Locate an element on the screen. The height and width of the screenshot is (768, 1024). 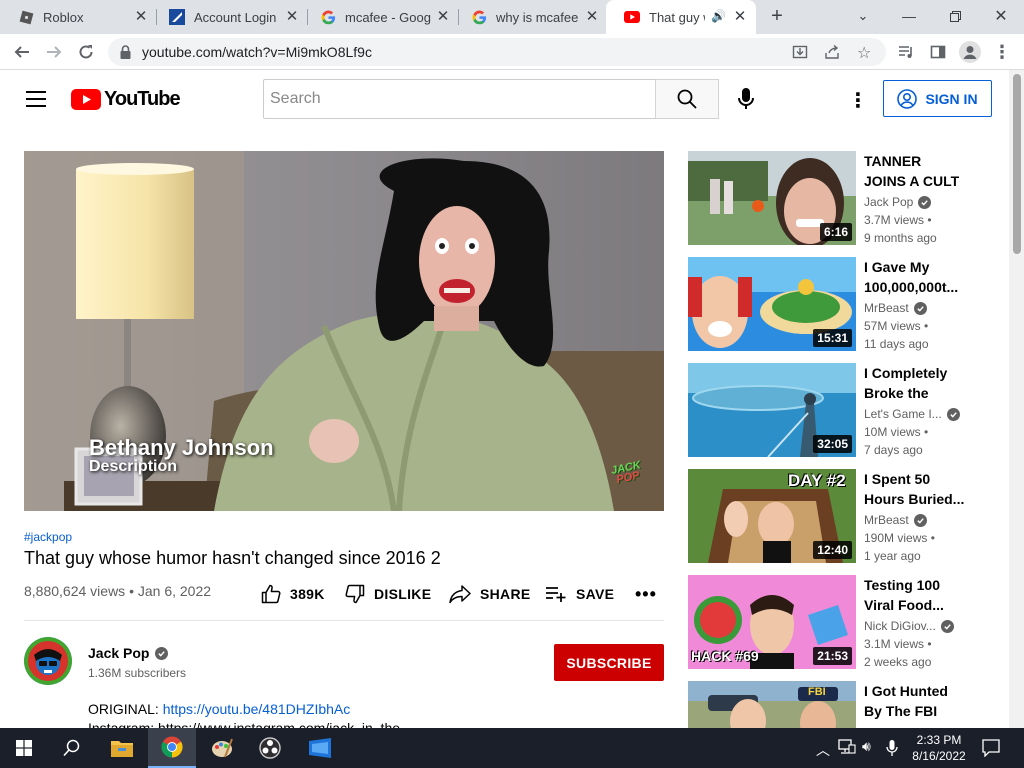
tab-mcafee-search: mcafee - Google Search ✕ is located at coordinates (380, 17).